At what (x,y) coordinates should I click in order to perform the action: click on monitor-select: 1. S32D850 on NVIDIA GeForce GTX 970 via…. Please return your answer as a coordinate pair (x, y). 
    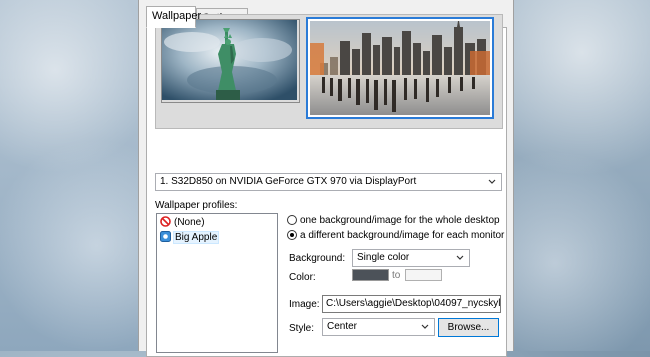
    Looking at the image, I should click on (328, 182).